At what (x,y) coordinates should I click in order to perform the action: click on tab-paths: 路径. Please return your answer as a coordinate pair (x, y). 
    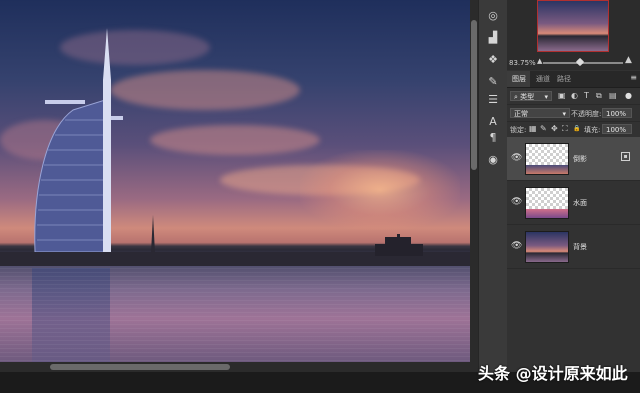
    Looking at the image, I should click on (564, 79).